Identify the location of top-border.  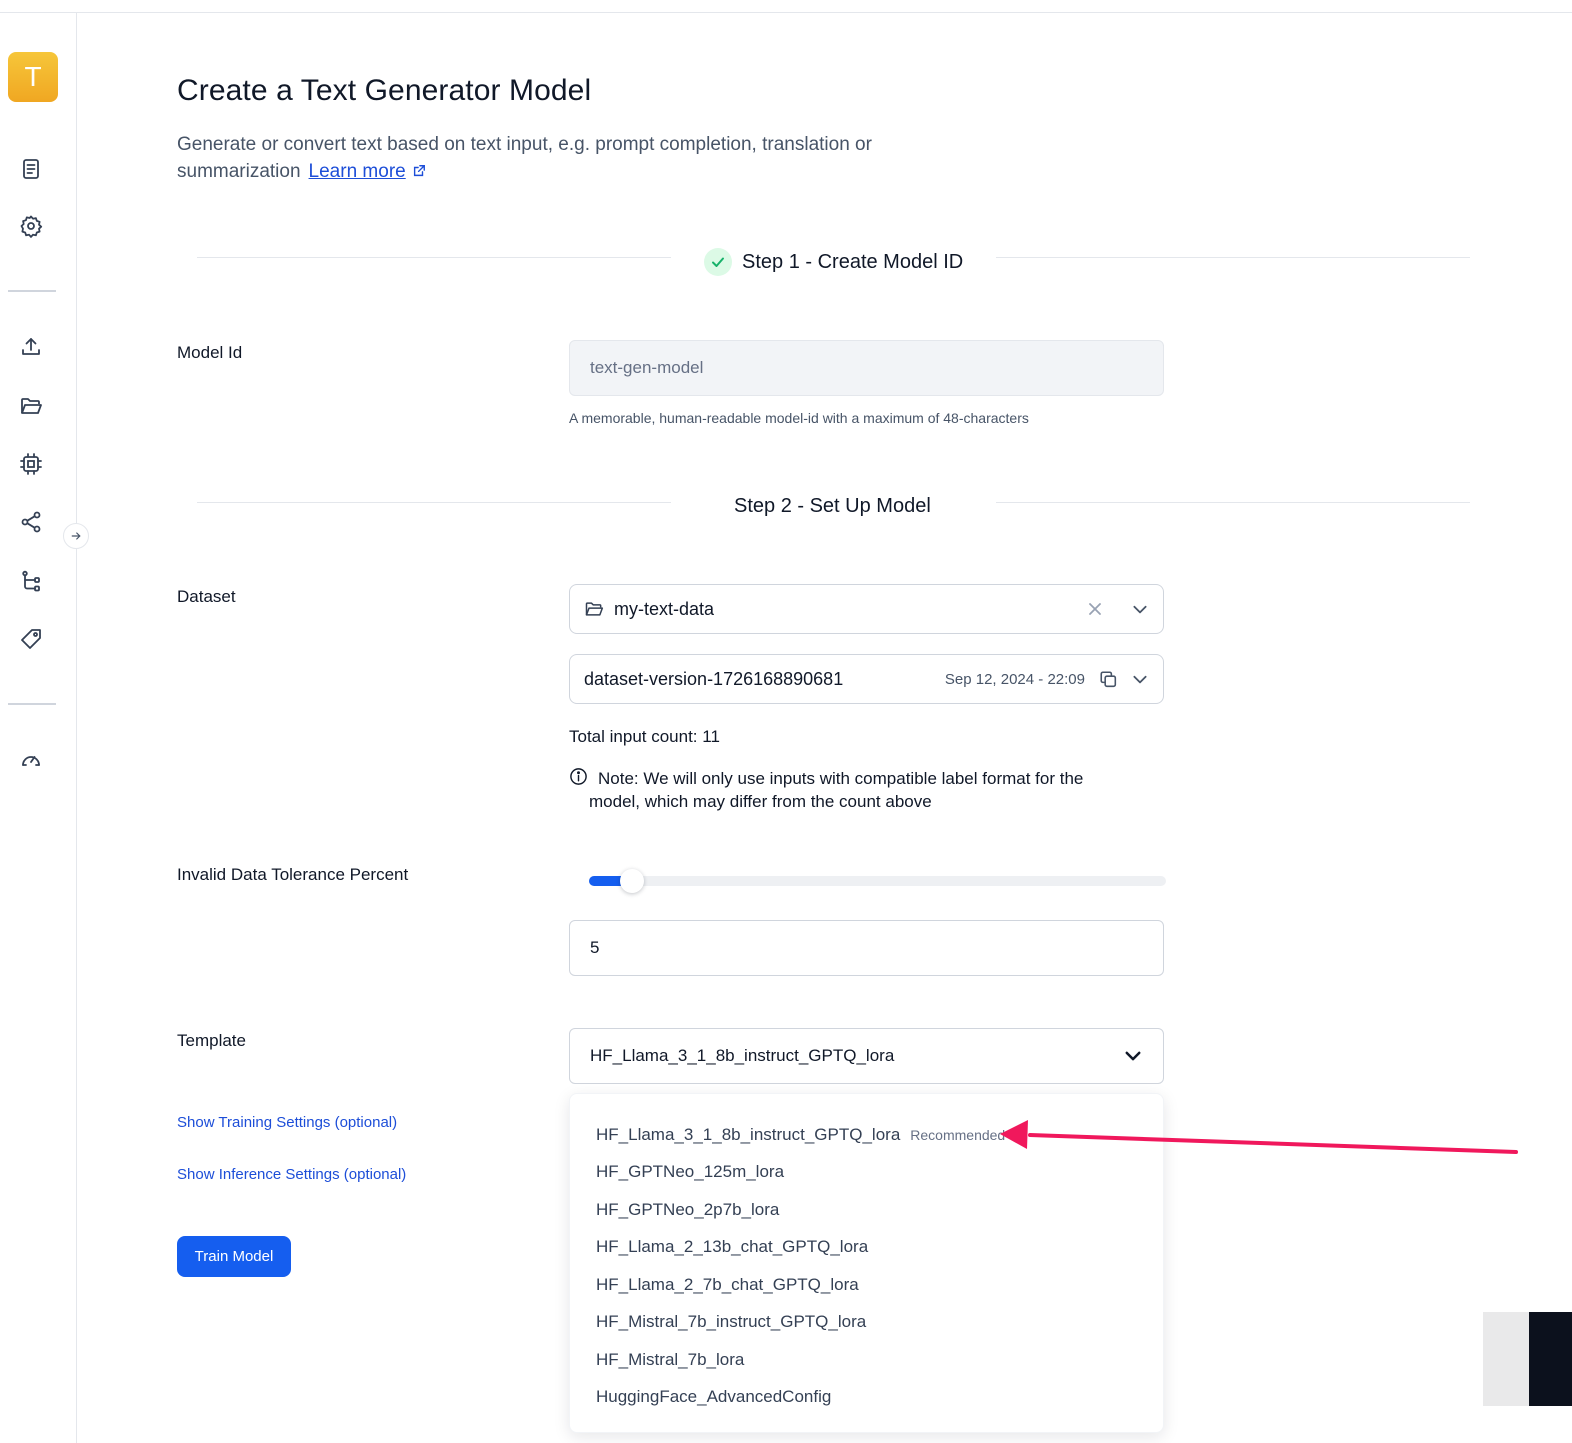
(786, 12).